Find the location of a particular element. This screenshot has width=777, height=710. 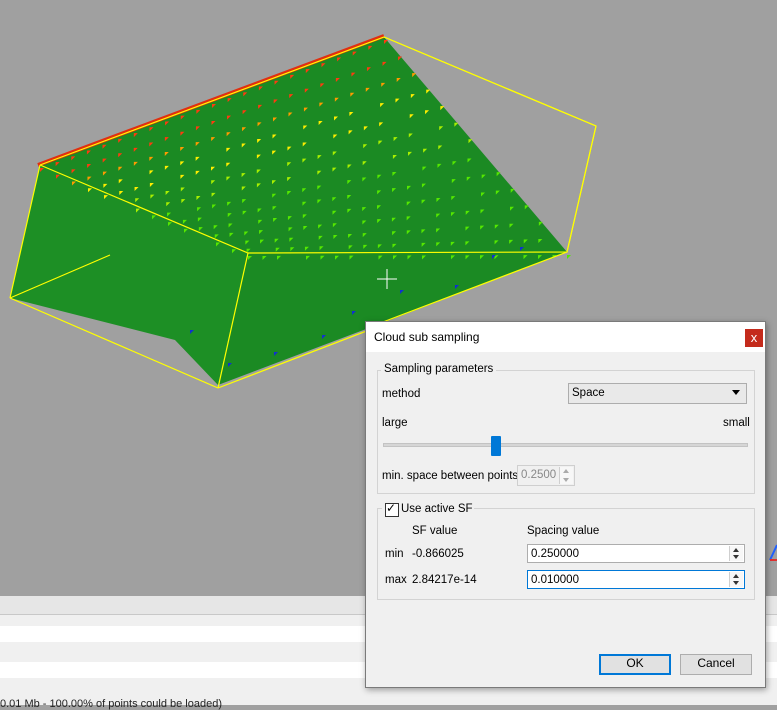

min-space-spin-buttons is located at coordinates (566, 475).